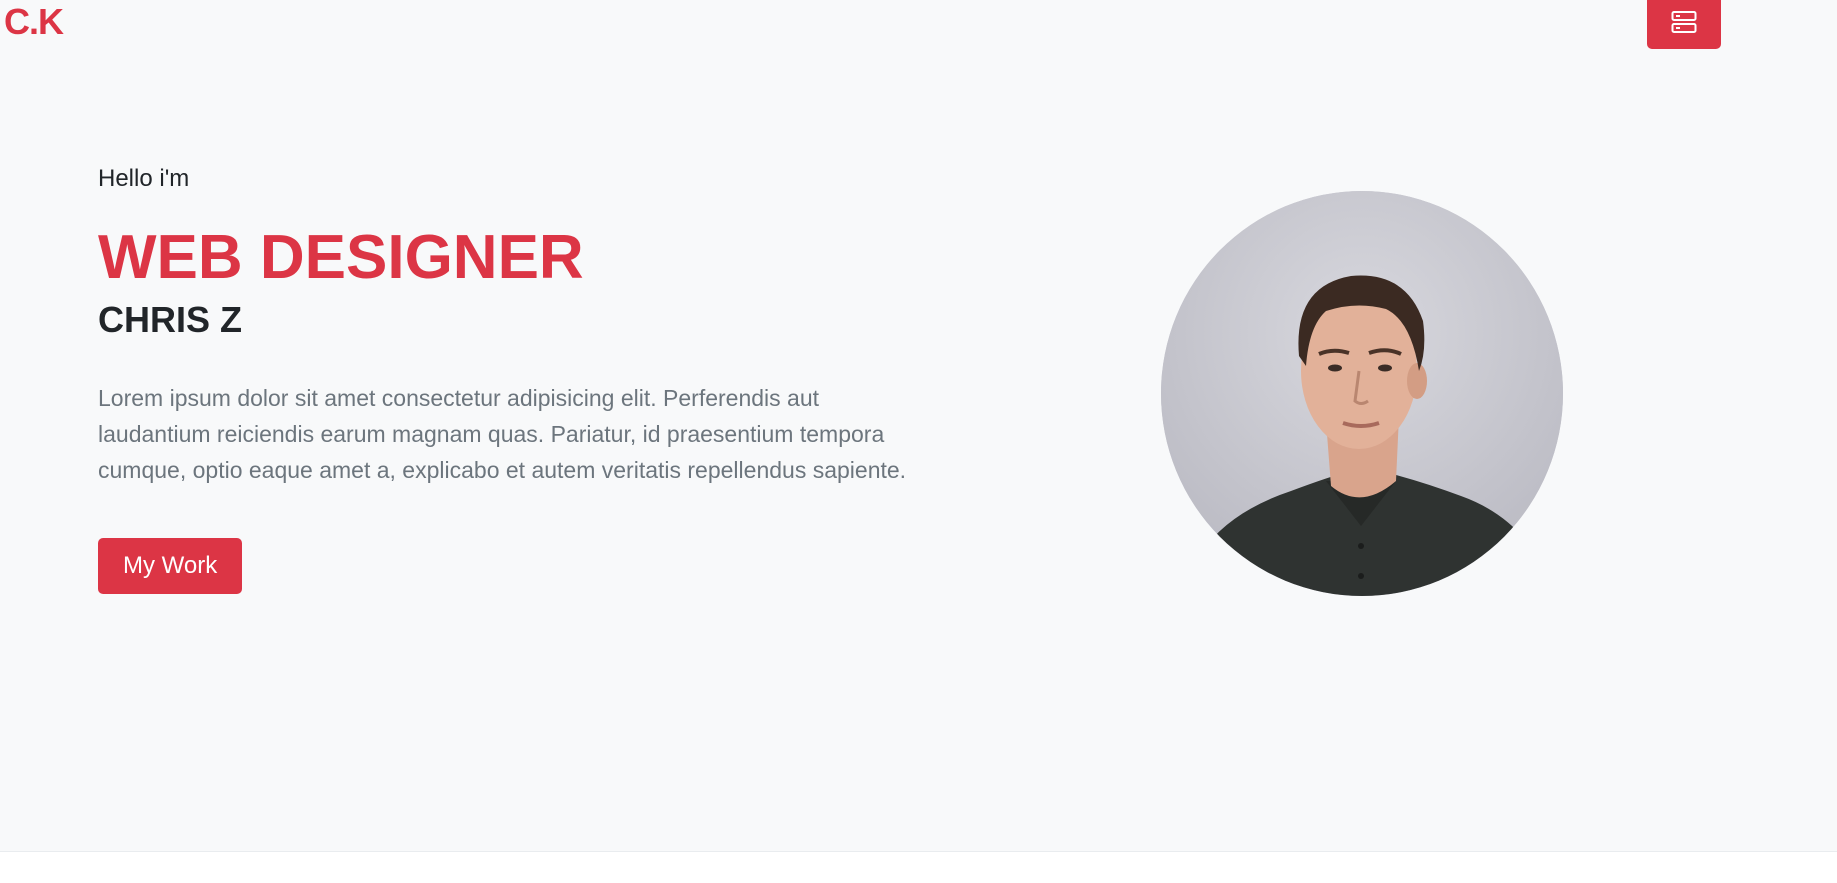 This screenshot has height=883, width=1837. What do you see at coordinates (34, 22) in the screenshot?
I see `brand-logo: C.K` at bounding box center [34, 22].